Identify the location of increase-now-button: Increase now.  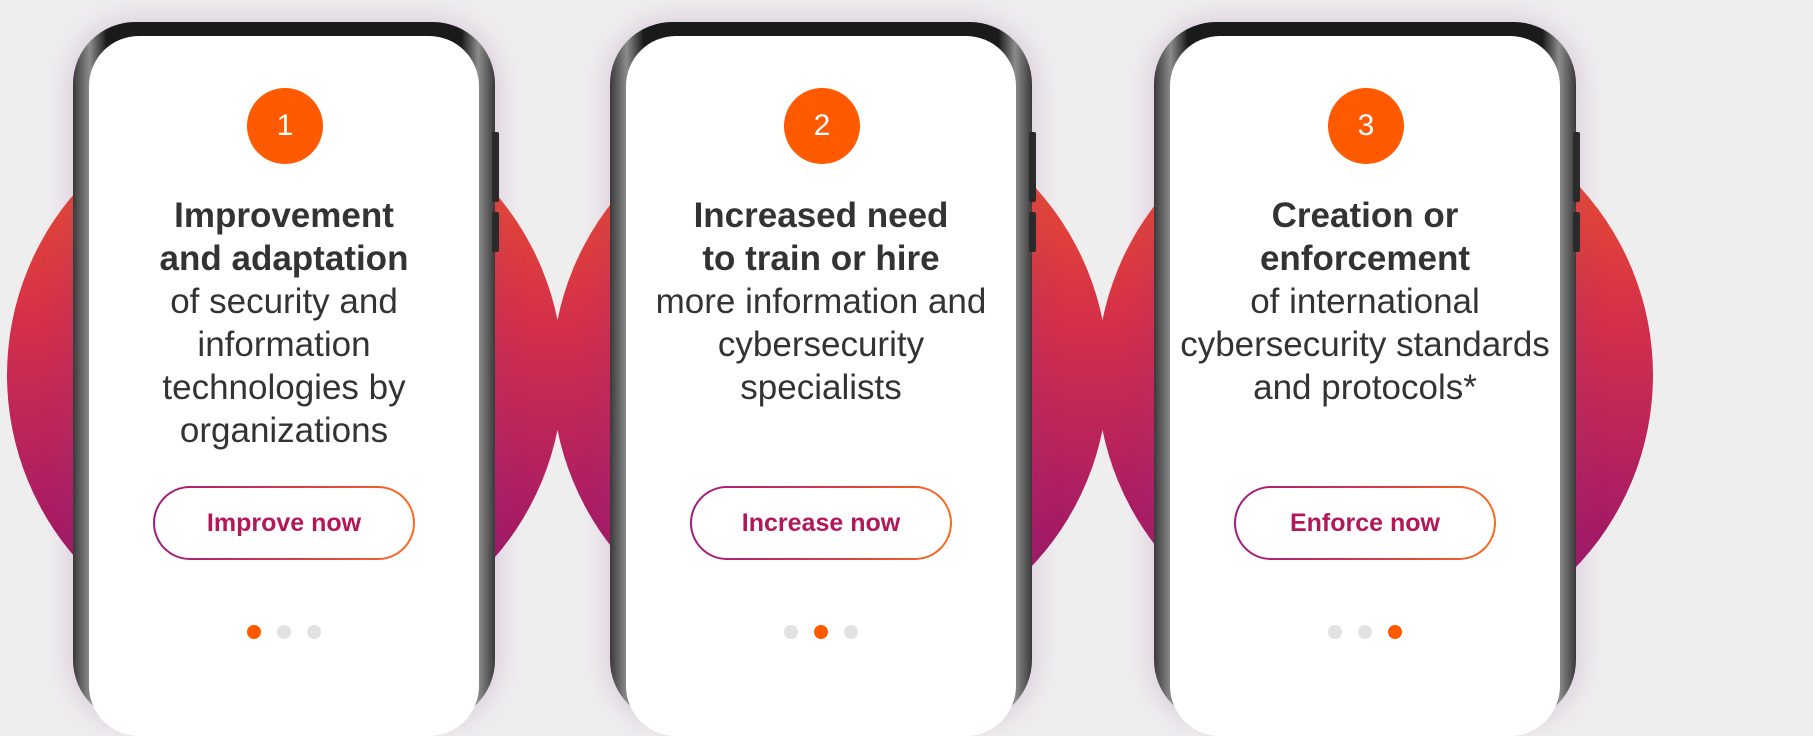
(821, 523).